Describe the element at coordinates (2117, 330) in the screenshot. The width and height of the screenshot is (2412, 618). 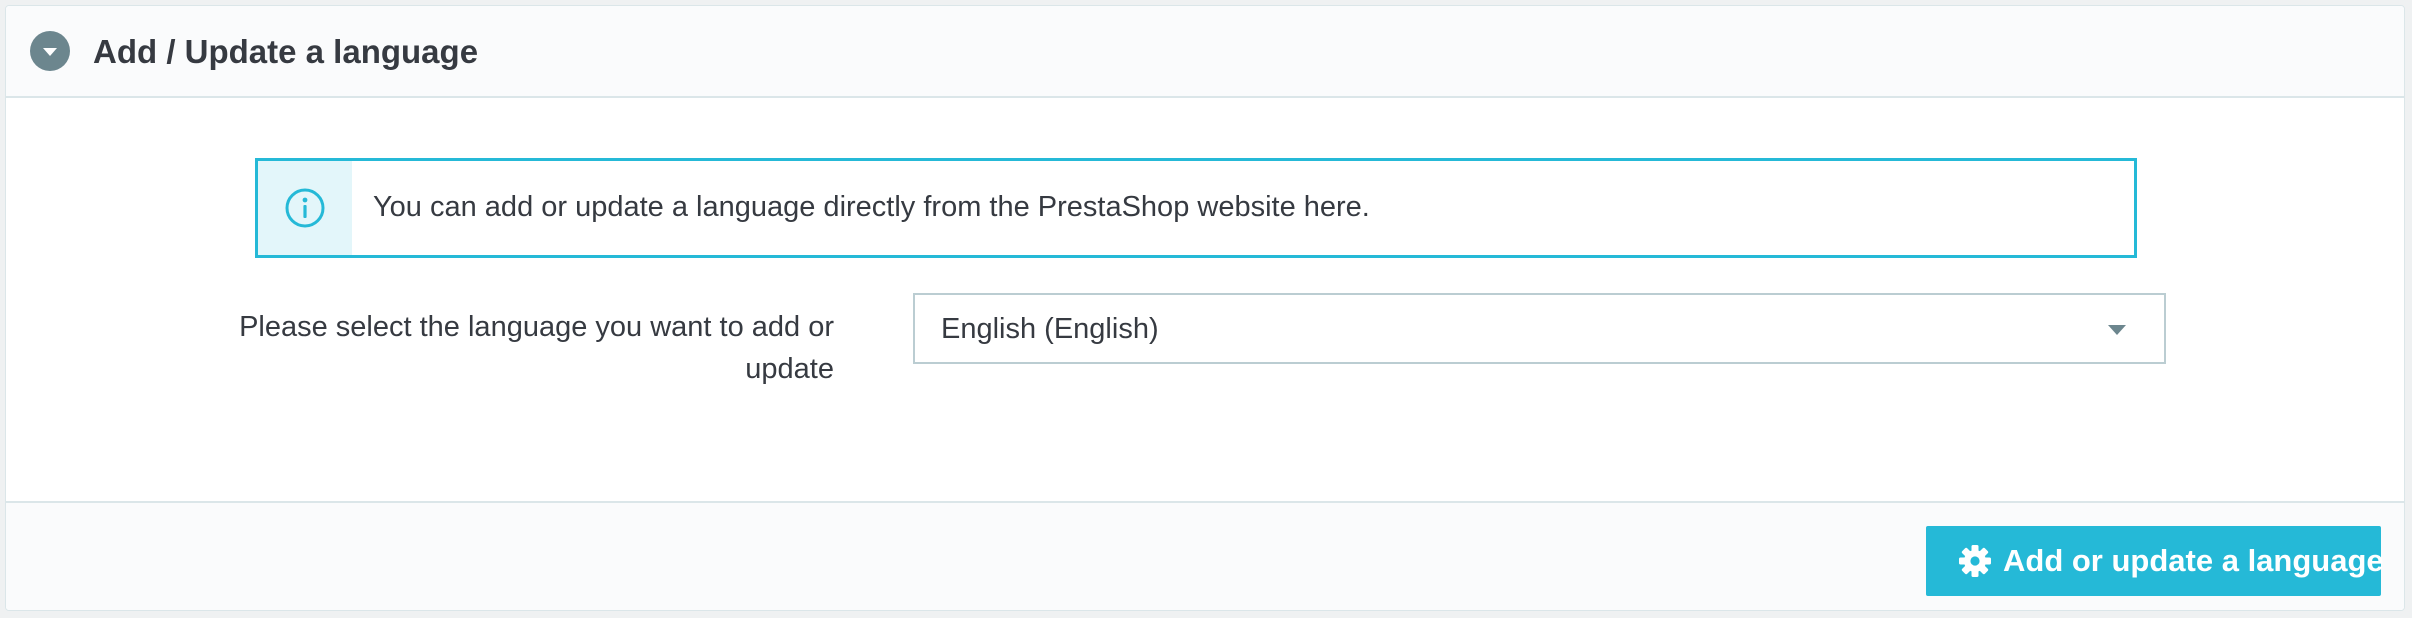
I see `caret-down-icon` at that location.